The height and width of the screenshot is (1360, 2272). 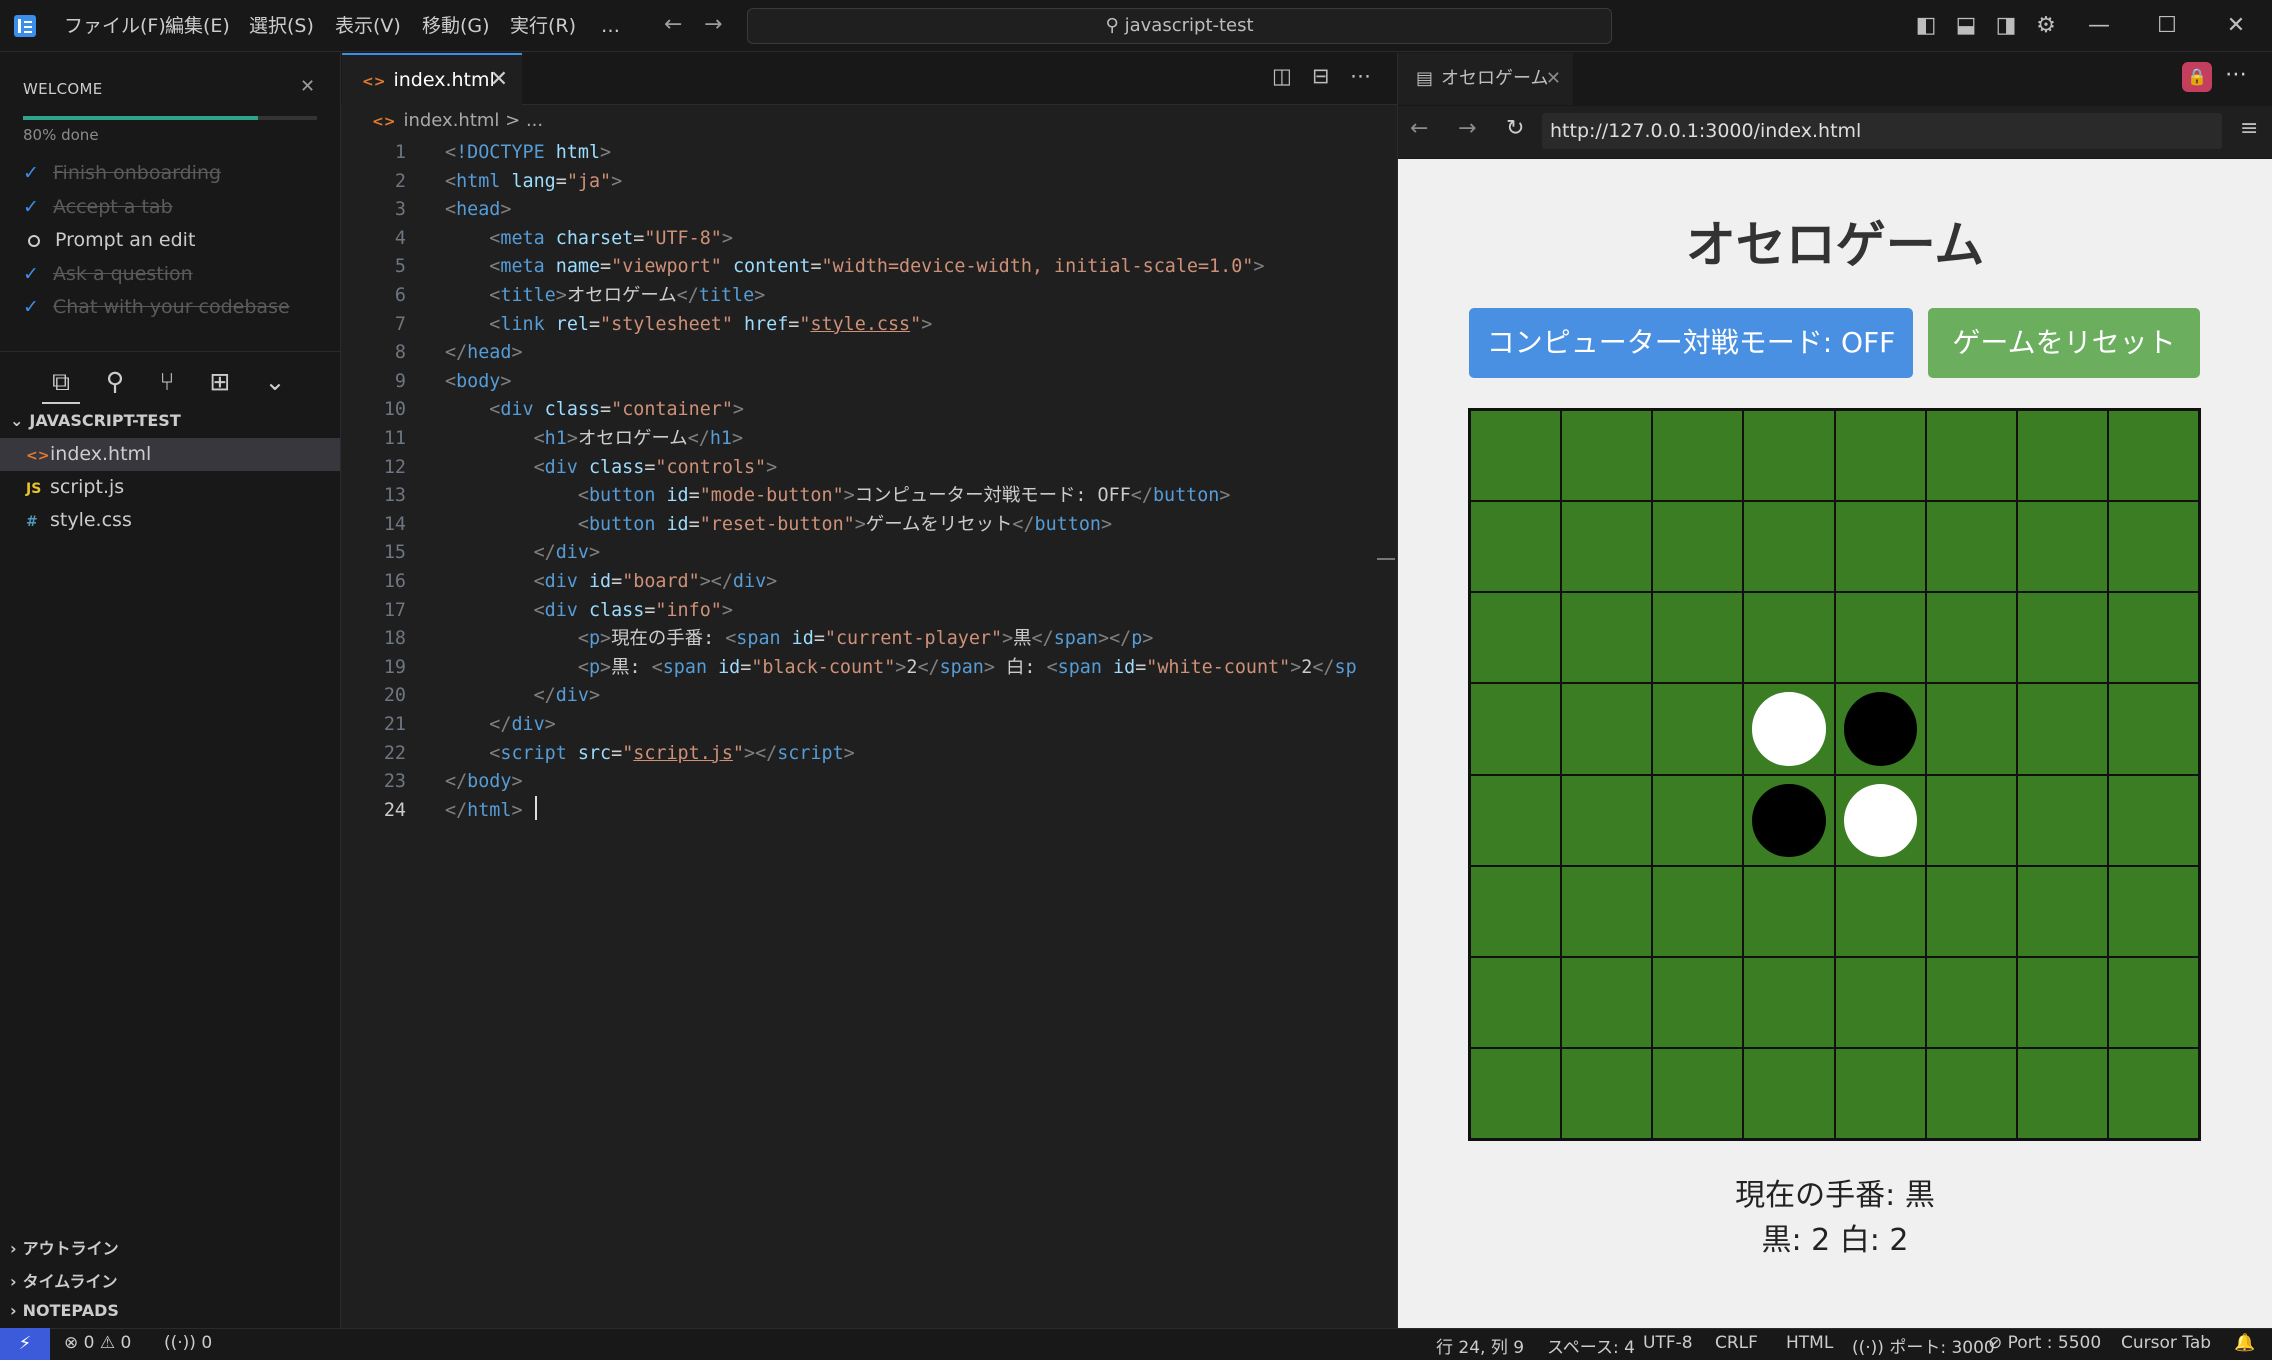 I want to click on settings-gear-icon: ⚙, so click(x=2046, y=26).